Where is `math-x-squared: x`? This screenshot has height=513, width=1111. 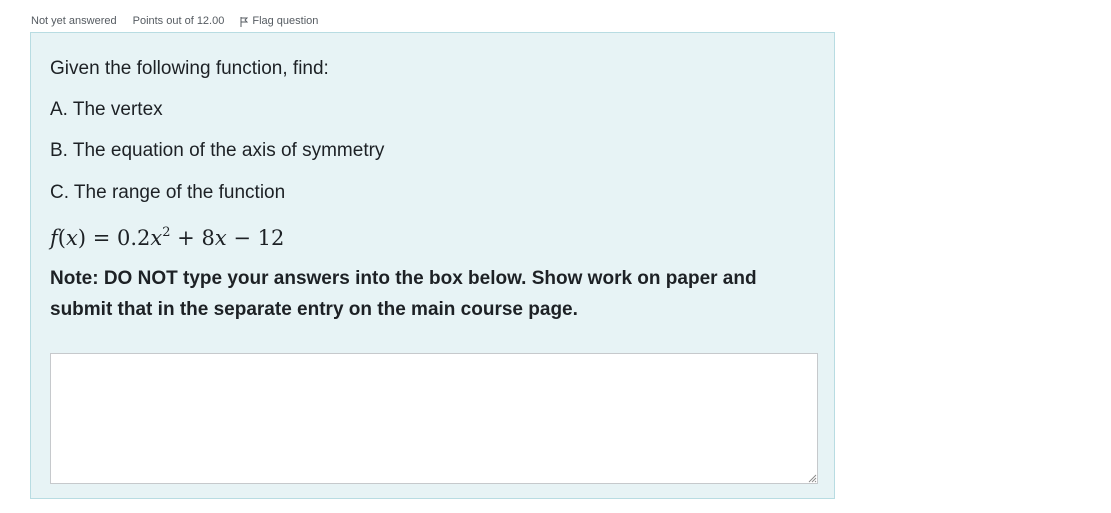
math-x-squared: x is located at coordinates (156, 238).